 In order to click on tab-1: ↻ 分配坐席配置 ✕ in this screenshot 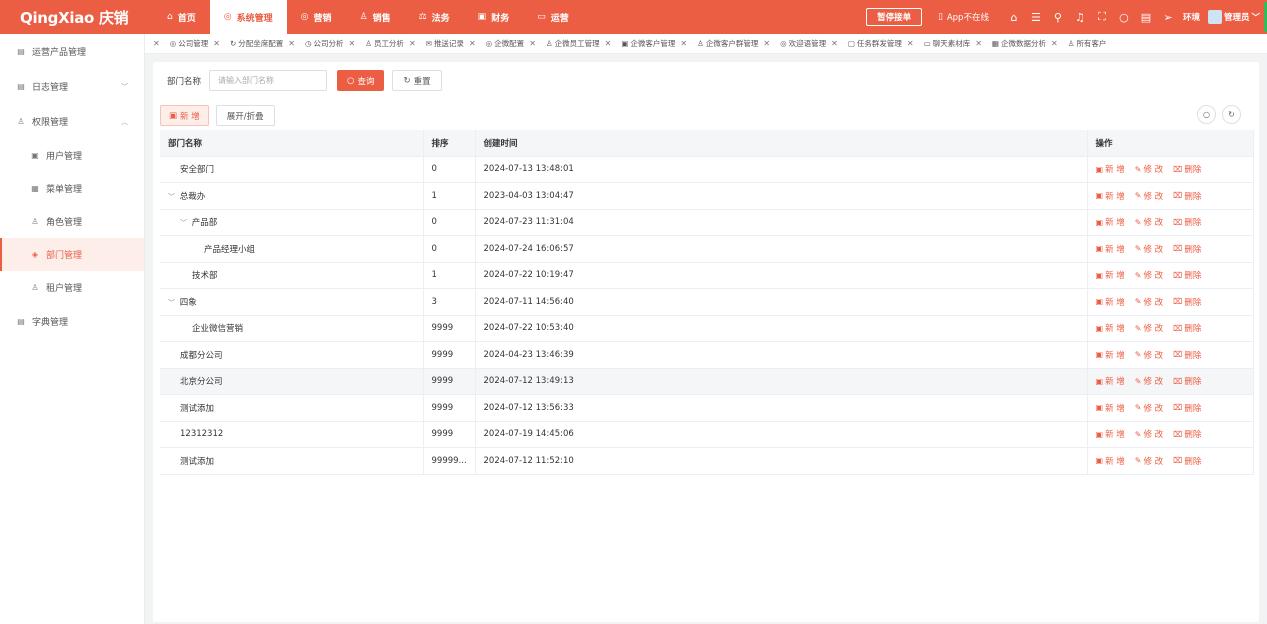, I will do `click(262, 43)`.